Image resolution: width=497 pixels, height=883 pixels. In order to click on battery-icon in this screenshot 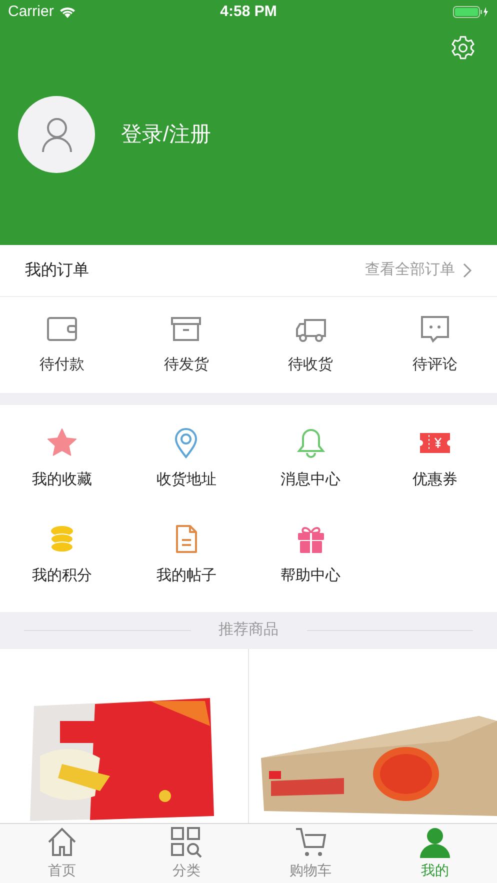, I will do `click(471, 12)`.